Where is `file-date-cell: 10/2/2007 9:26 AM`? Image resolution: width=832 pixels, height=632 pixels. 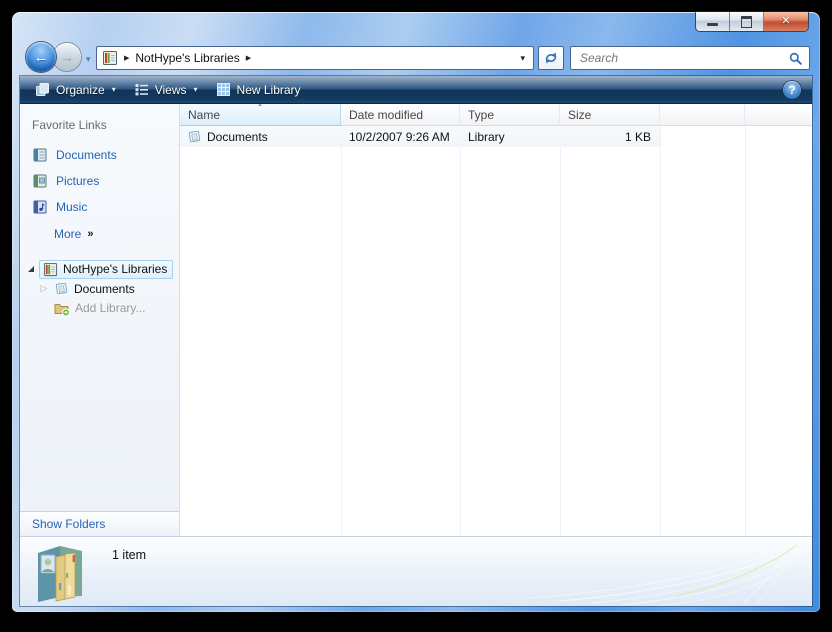 file-date-cell: 10/2/2007 9:26 AM is located at coordinates (399, 136).